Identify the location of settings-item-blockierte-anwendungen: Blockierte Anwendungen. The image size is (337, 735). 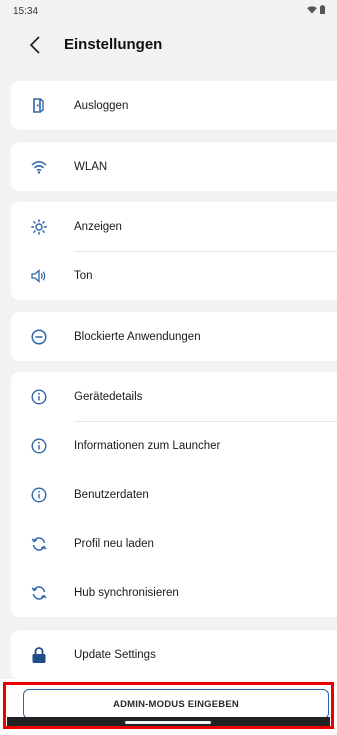
(174, 336).